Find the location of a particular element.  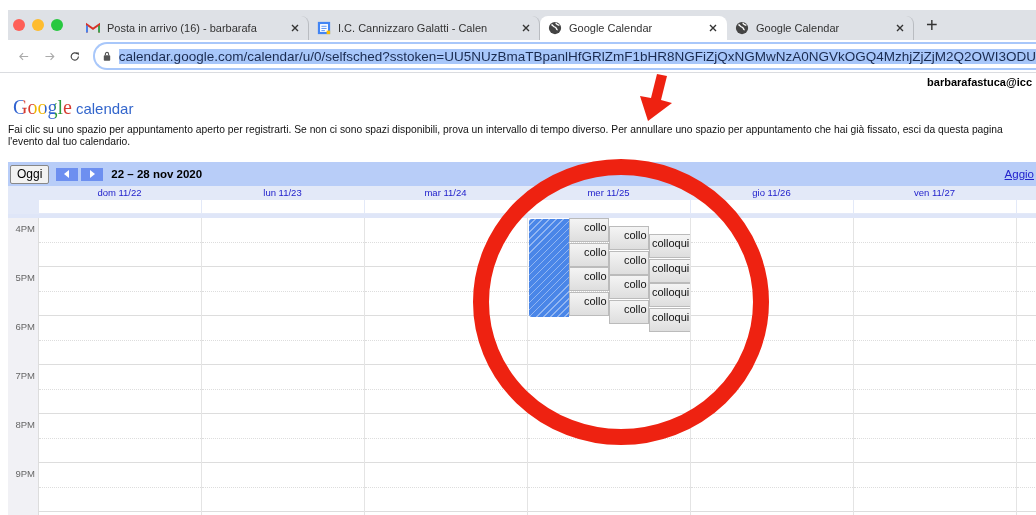

hour-label: 5PM is located at coordinates (25, 277).